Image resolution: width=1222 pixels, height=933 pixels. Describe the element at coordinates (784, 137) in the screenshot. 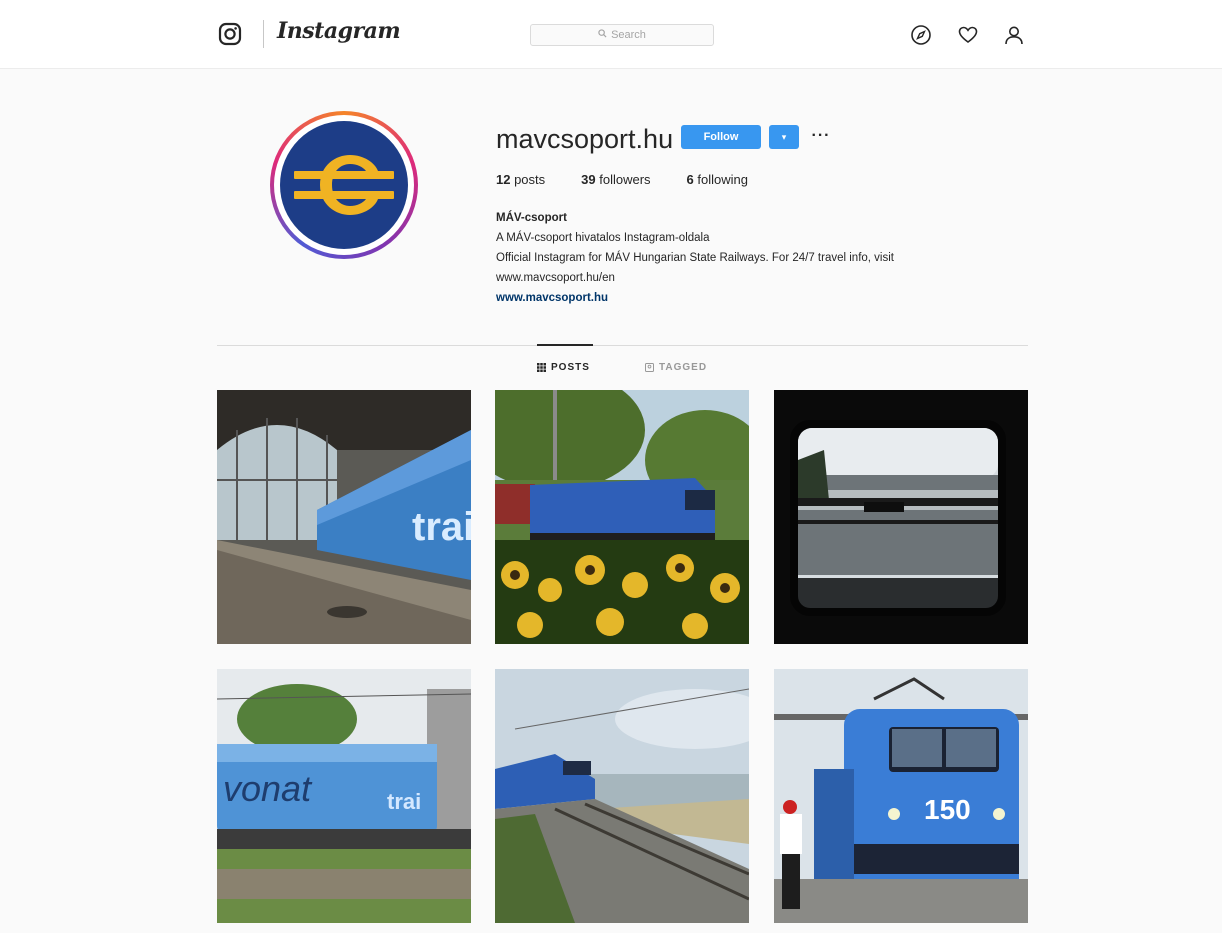

I see `suggestions-dropdown-button: ▾` at that location.